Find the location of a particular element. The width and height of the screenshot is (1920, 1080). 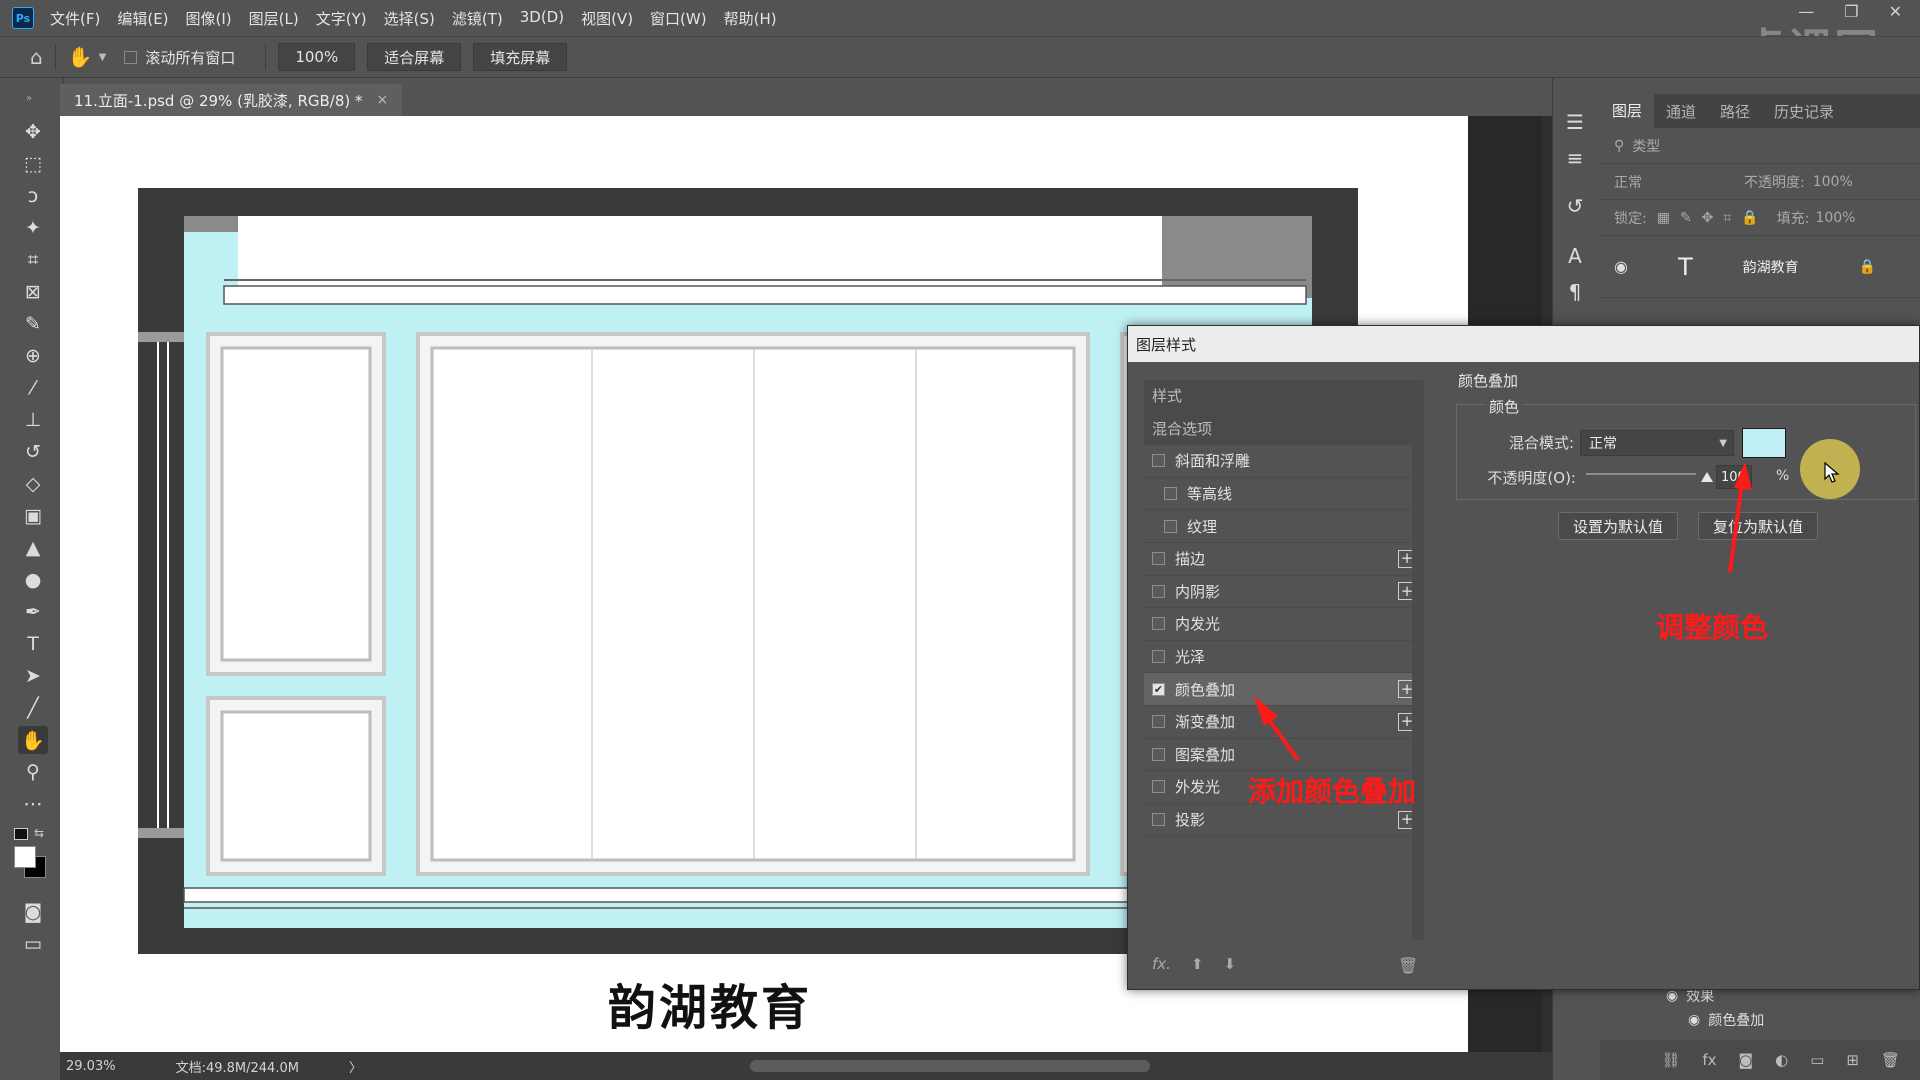

layer-name: 韵湖教育 is located at coordinates (1771, 267).